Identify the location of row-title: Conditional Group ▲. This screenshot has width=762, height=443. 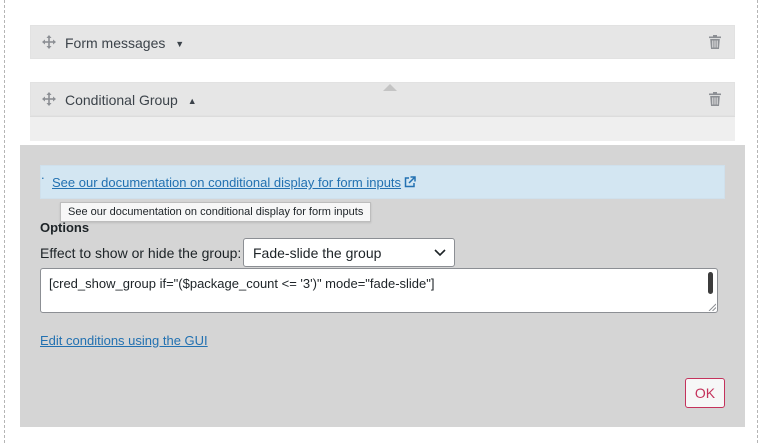
(131, 100).